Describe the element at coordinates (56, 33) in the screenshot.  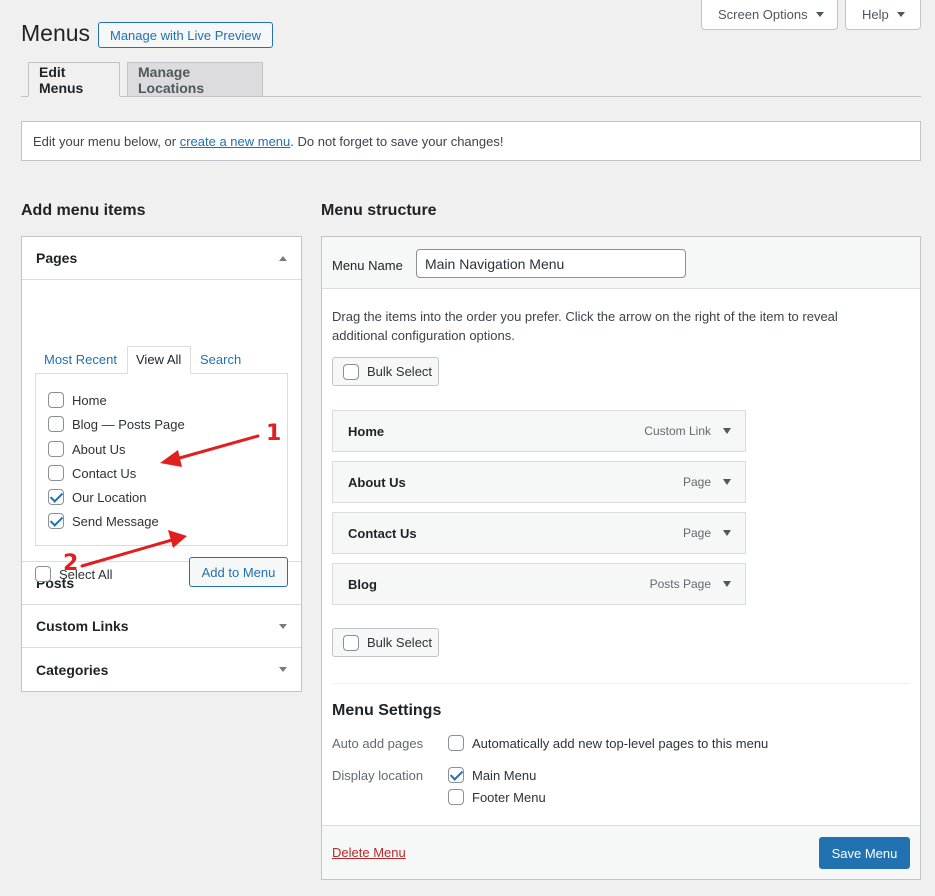
I see `page-title: Menus` at that location.